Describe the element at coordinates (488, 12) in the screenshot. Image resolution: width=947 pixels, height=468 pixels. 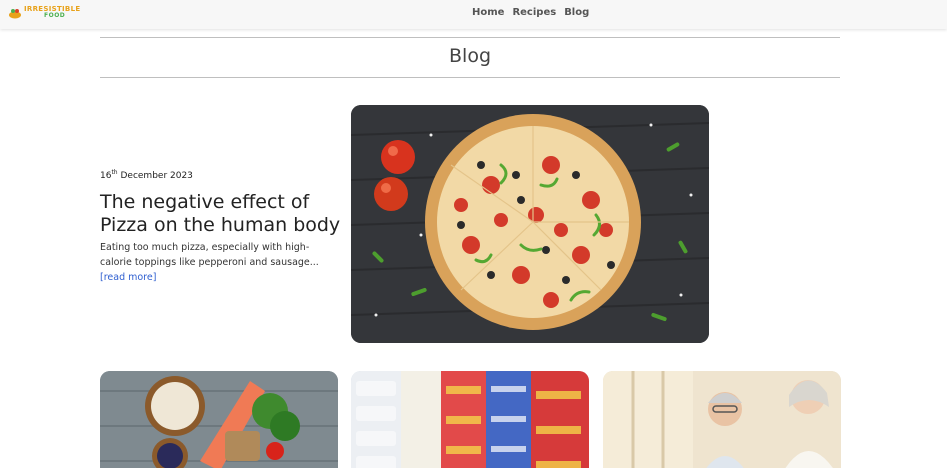
I see `nav-home-link: Home` at that location.